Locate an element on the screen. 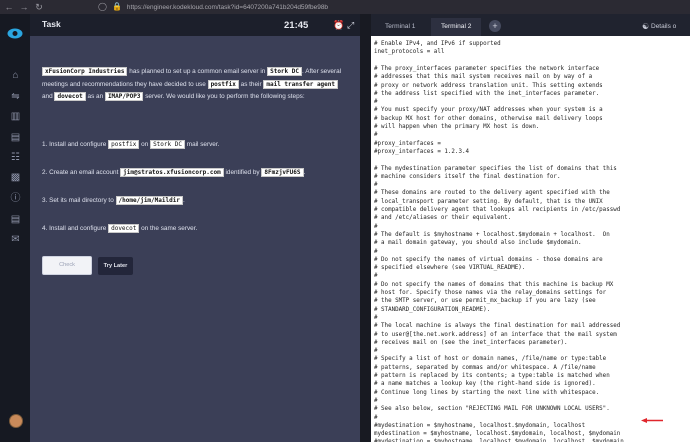 The height and width of the screenshot is (442, 690). tab-terminal-2: Terminal 2 is located at coordinates (456, 27).